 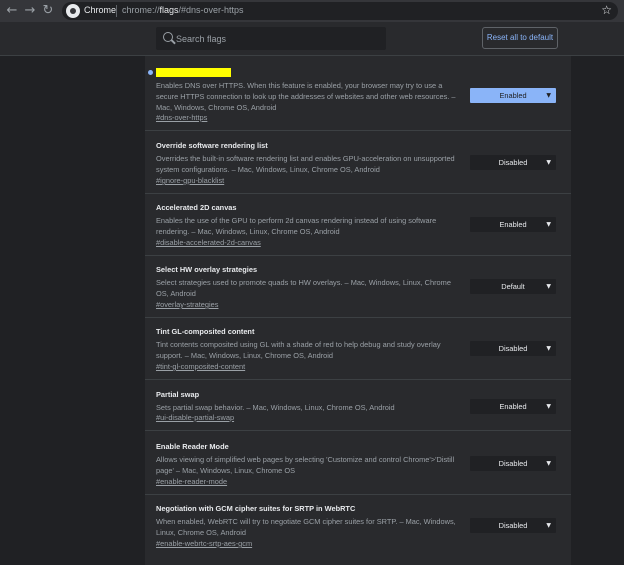 I want to click on search-box, so click(x=271, y=38).